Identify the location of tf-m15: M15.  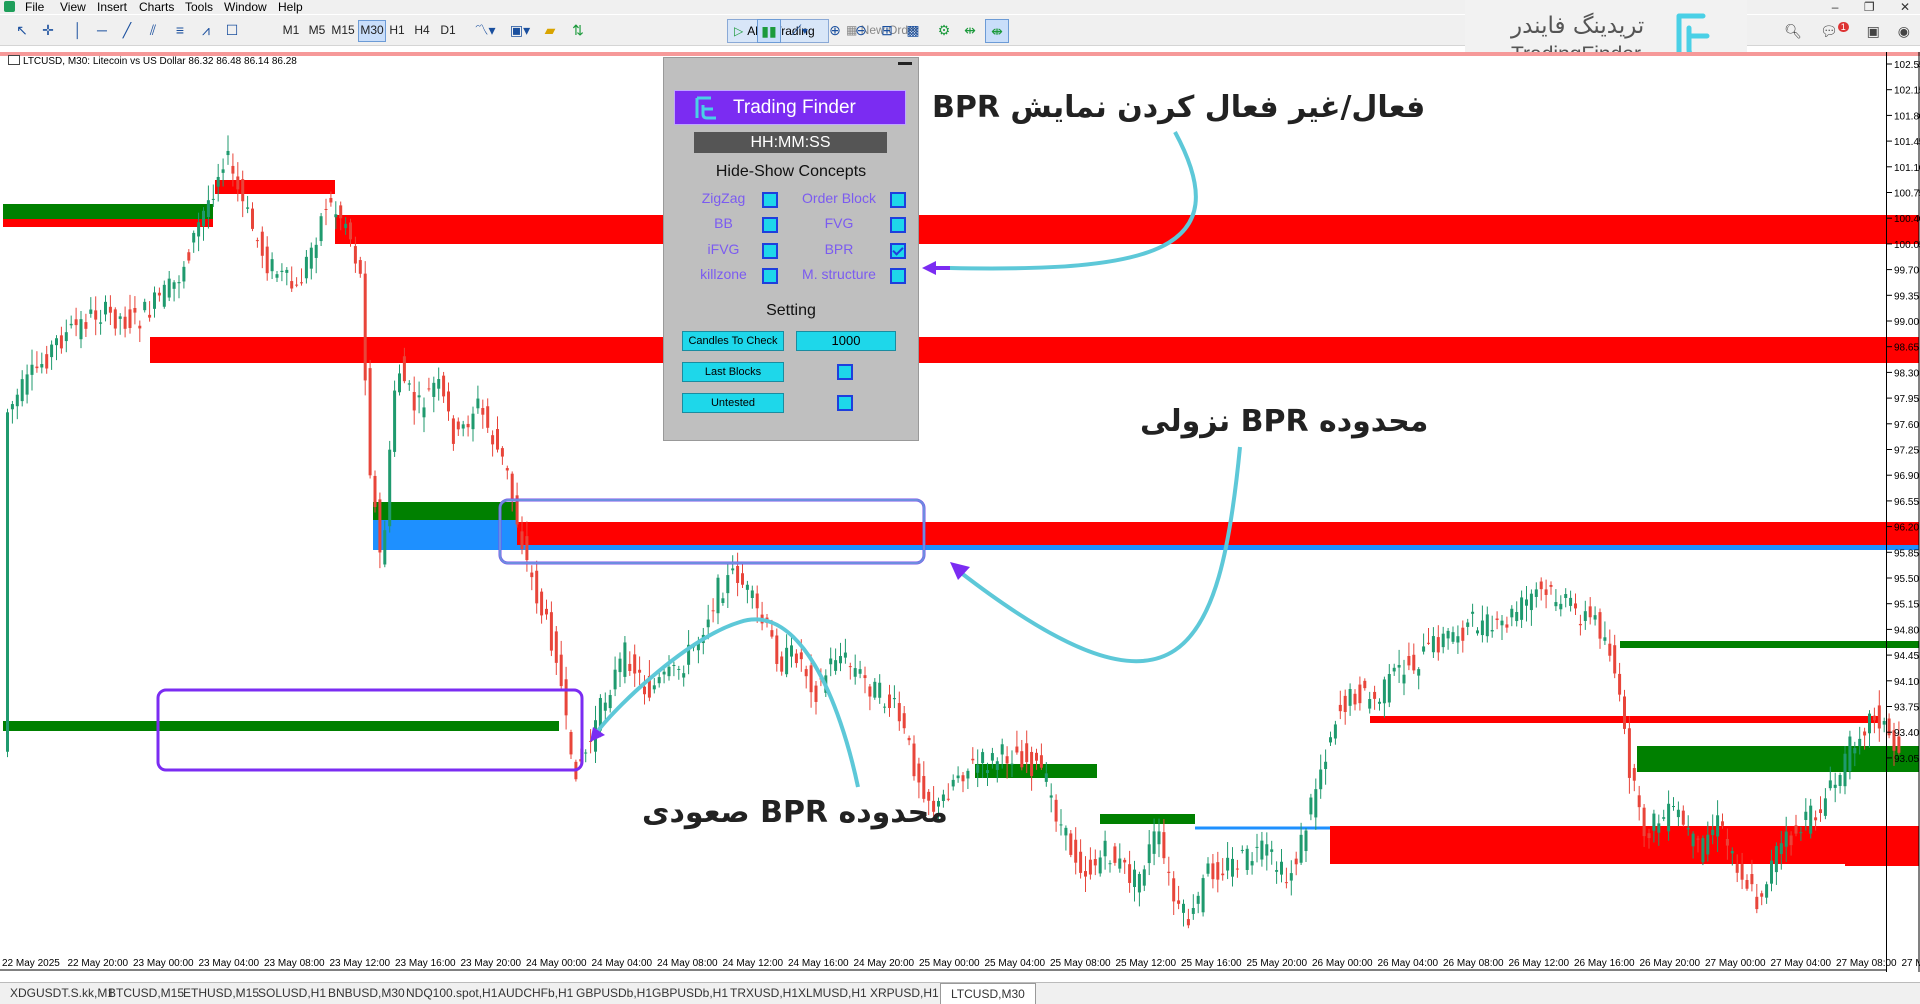
(343, 30).